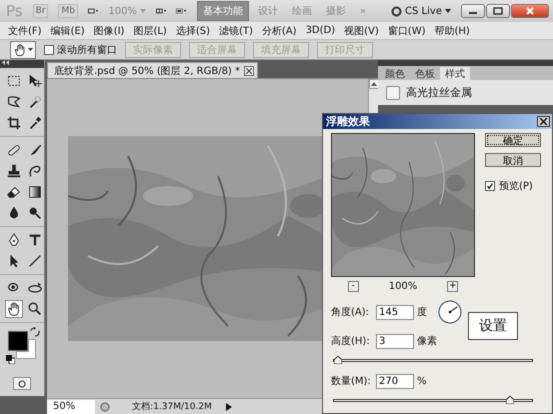 The width and height of the screenshot is (553, 414). I want to click on stamp-icon, so click(14, 171).